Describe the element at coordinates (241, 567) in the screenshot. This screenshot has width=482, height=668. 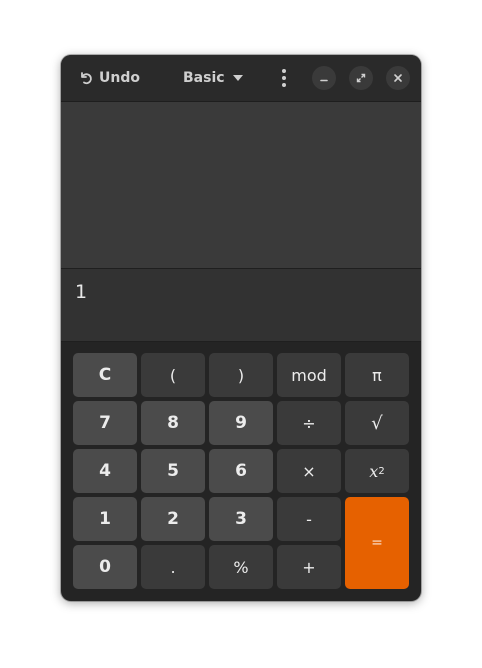
I see `percent-button: %` at that location.